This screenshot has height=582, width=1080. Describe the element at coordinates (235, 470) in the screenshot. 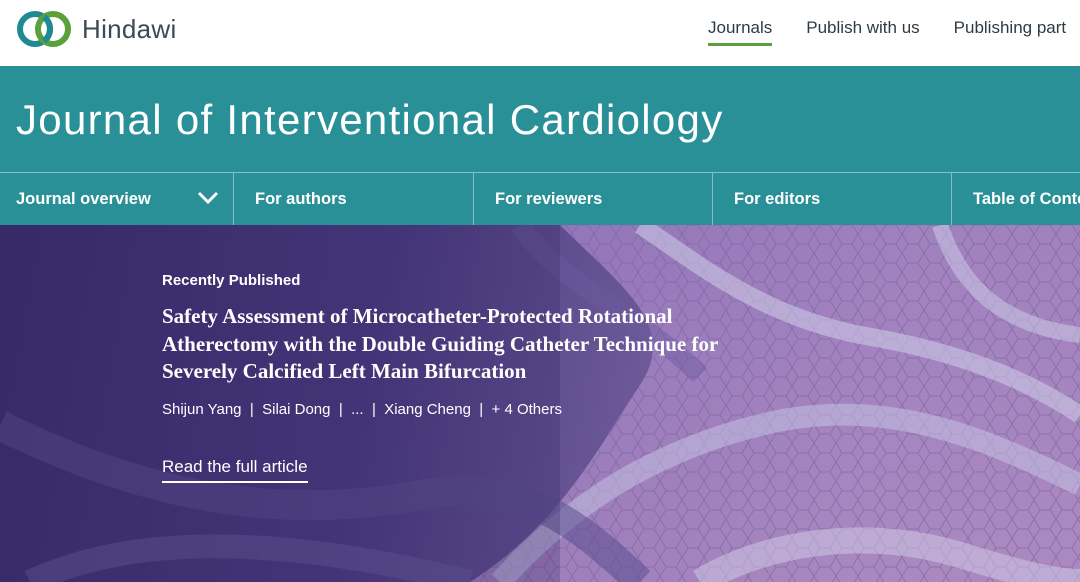

I see `read-full-article-link: Read the full article` at that location.